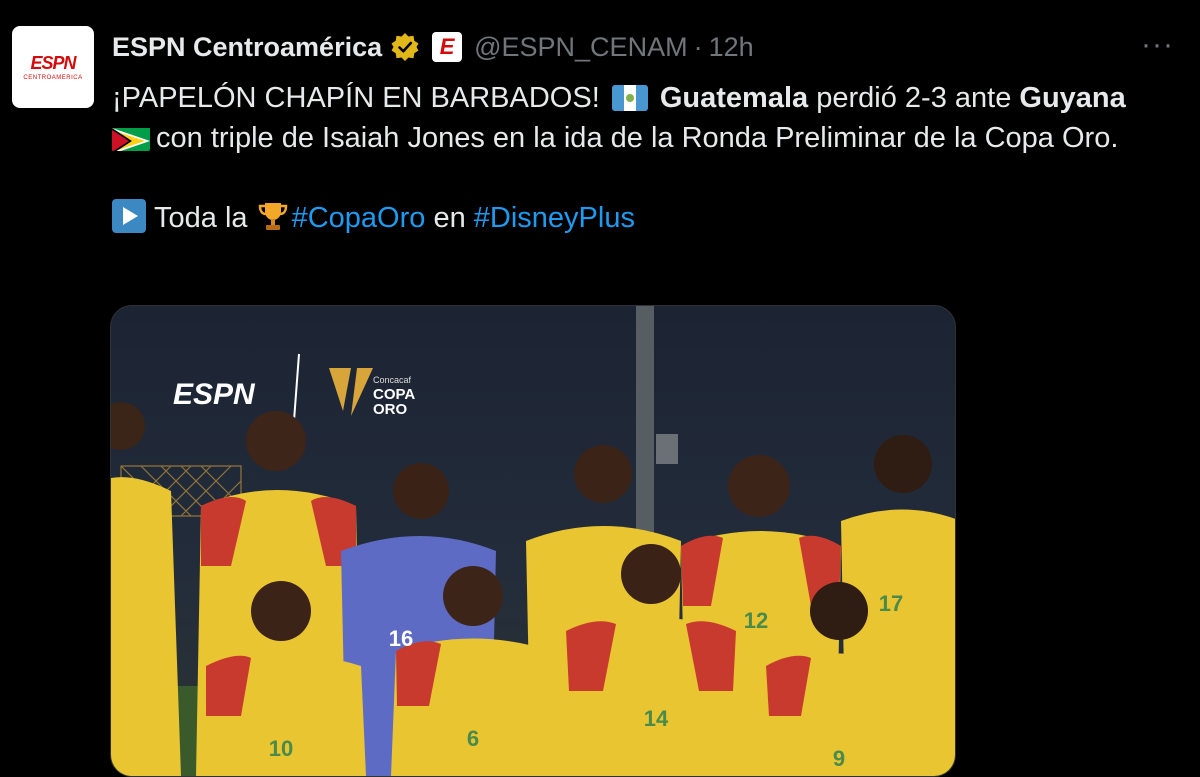 This screenshot has height=777, width=1200. Describe the element at coordinates (891, 603) in the screenshot. I see `jersey-number: 17` at that location.